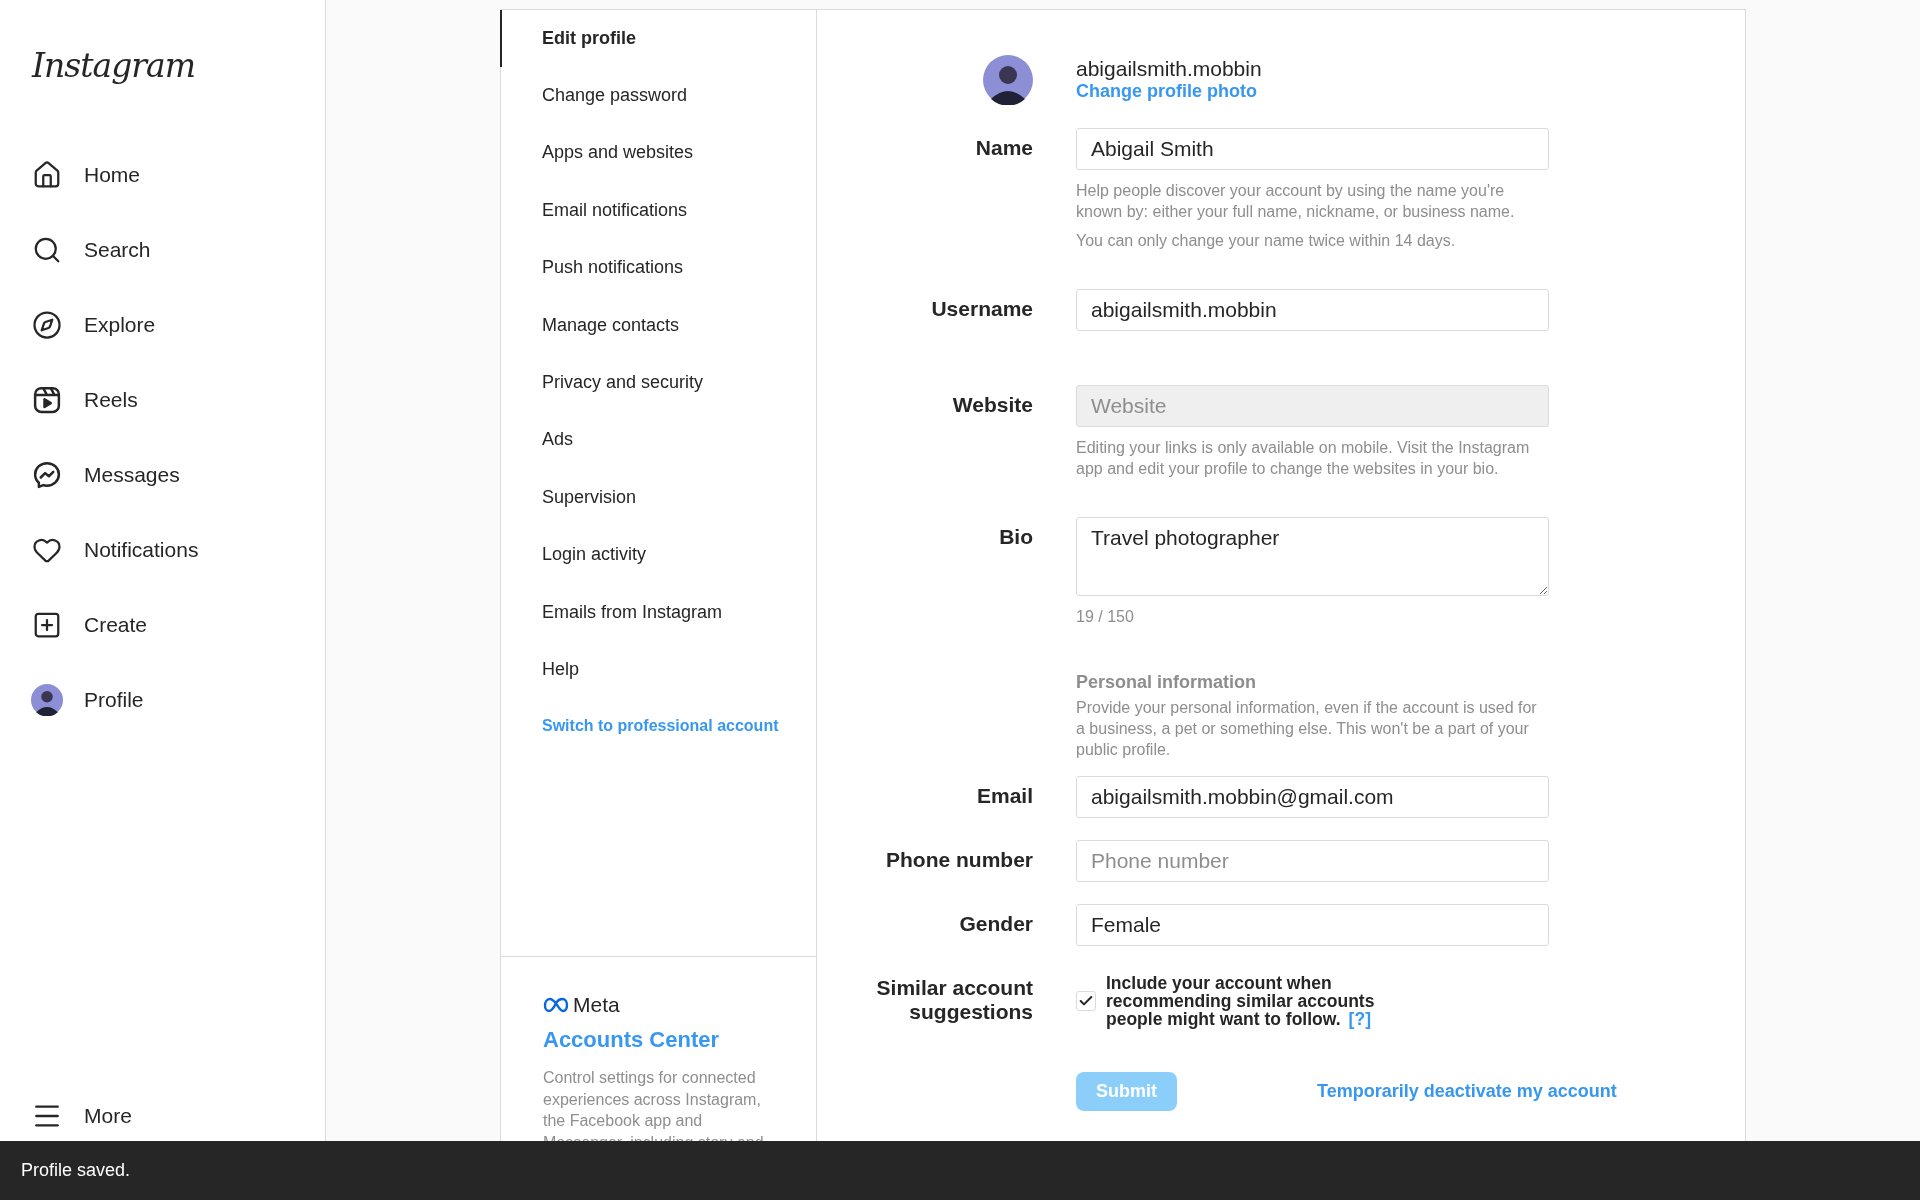  I want to click on settings-tab: Email notifications, so click(658, 218).